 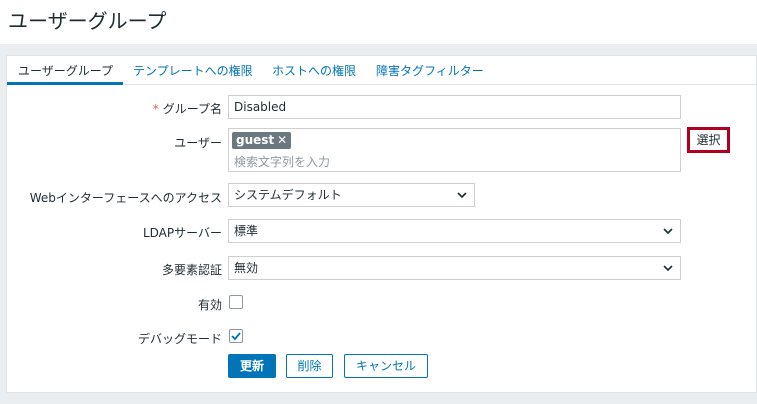 What do you see at coordinates (708, 140) in the screenshot?
I see `select-users-button: 選択` at bounding box center [708, 140].